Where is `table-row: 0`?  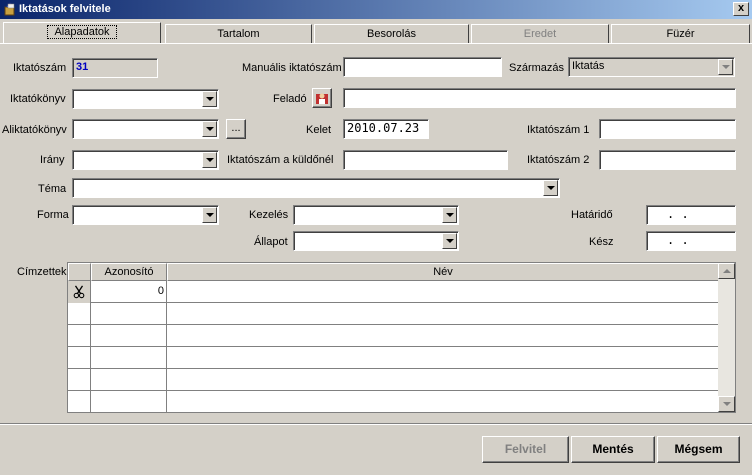
table-row: 0 is located at coordinates (393, 292).